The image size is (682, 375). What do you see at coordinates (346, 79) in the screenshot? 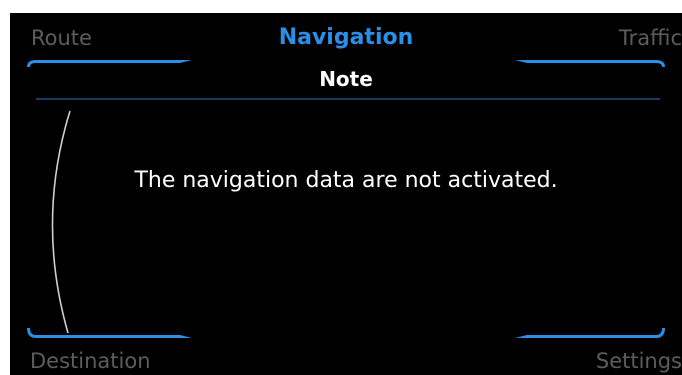
I see `dialog-title: Note` at bounding box center [346, 79].